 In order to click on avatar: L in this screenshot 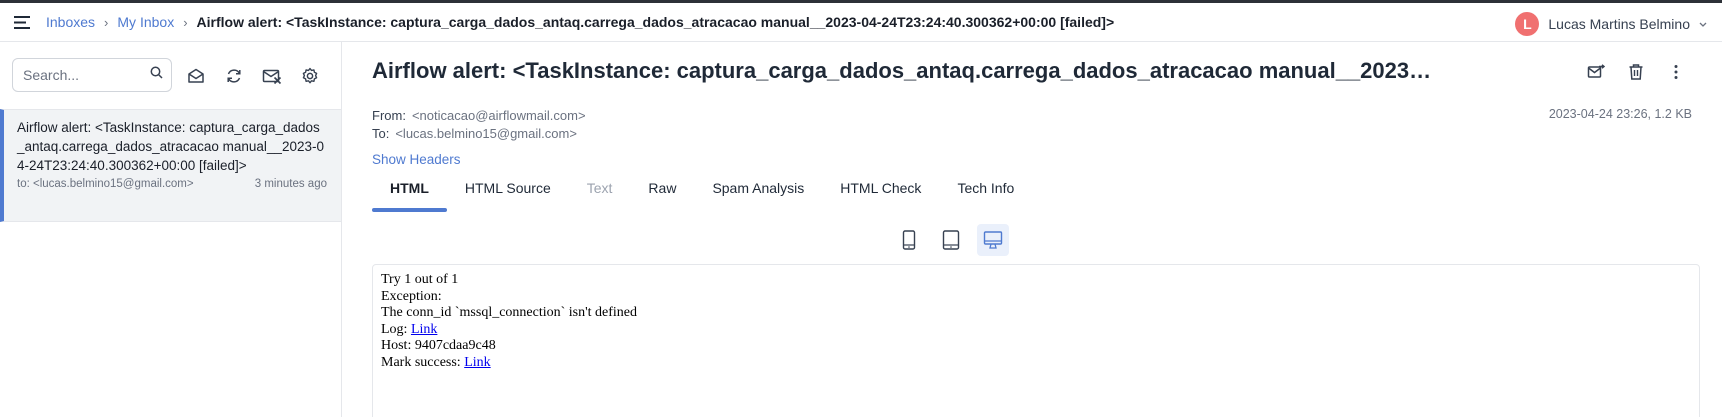, I will do `click(1527, 24)`.